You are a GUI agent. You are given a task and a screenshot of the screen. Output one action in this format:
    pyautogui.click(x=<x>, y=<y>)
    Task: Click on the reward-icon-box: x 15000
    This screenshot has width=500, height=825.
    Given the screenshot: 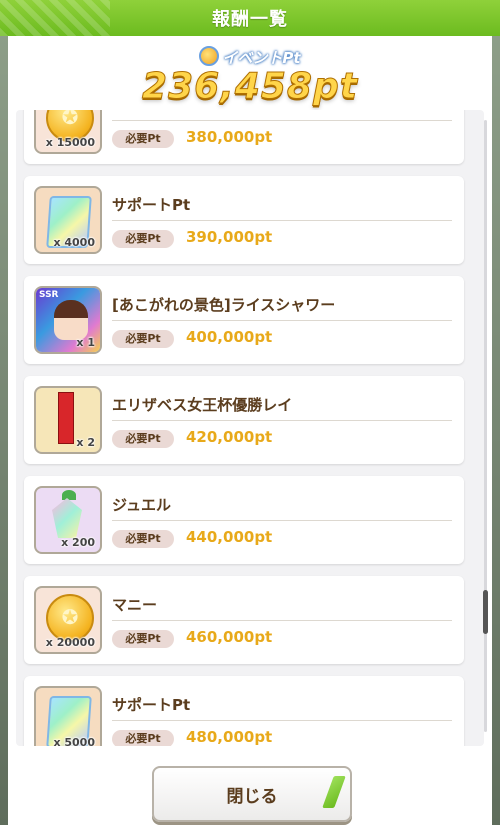 What is the action you would take?
    pyautogui.click(x=68, y=132)
    